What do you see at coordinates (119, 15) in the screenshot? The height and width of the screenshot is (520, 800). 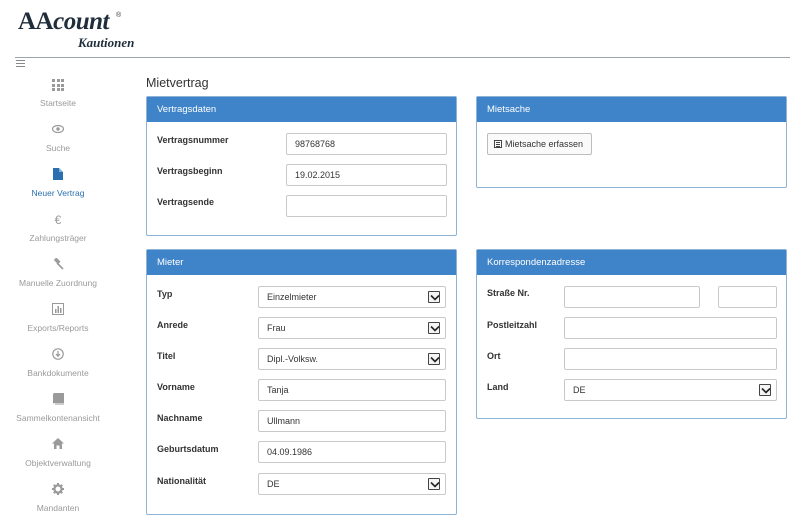 I see `logo-registered-mark: ®` at bounding box center [119, 15].